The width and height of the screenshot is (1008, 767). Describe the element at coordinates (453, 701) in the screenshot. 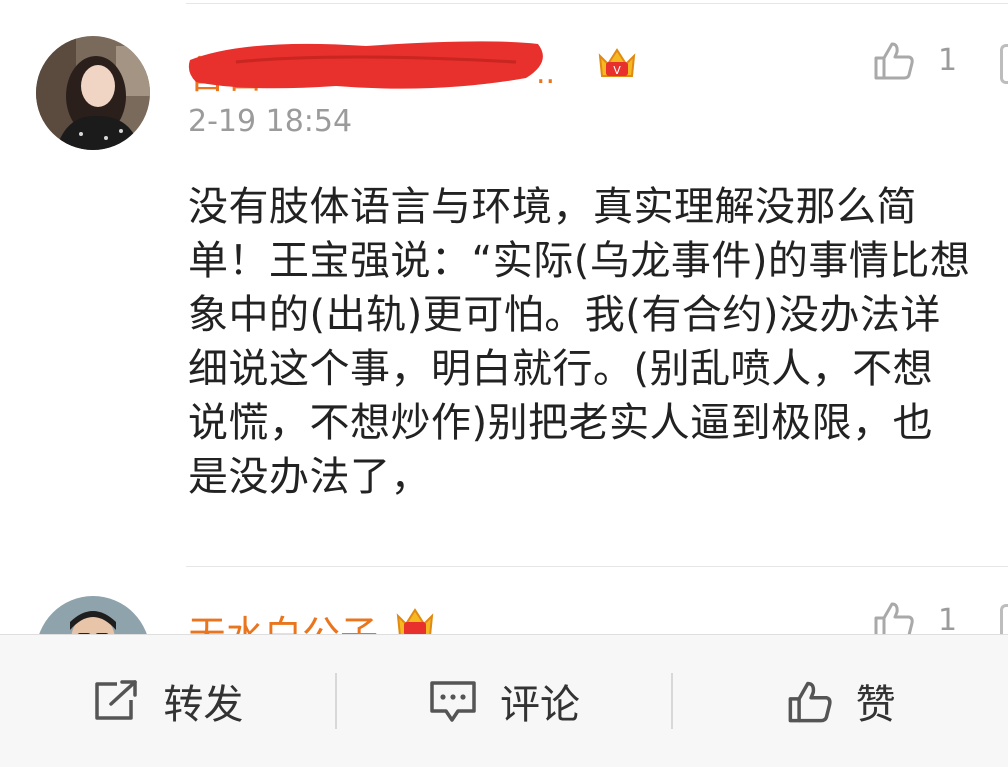

I see `comment-icon` at that location.